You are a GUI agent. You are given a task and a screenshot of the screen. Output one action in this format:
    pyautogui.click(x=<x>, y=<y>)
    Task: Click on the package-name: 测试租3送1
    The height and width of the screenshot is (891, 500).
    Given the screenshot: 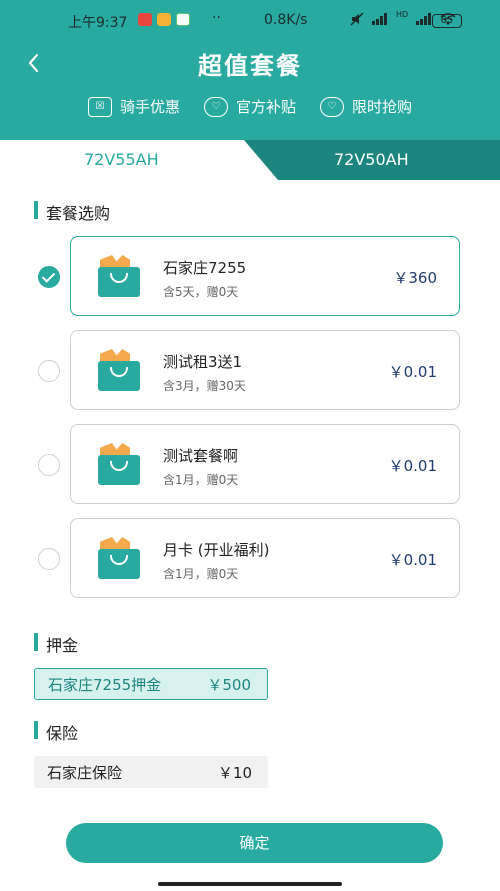 What is the action you would take?
    pyautogui.click(x=203, y=362)
    